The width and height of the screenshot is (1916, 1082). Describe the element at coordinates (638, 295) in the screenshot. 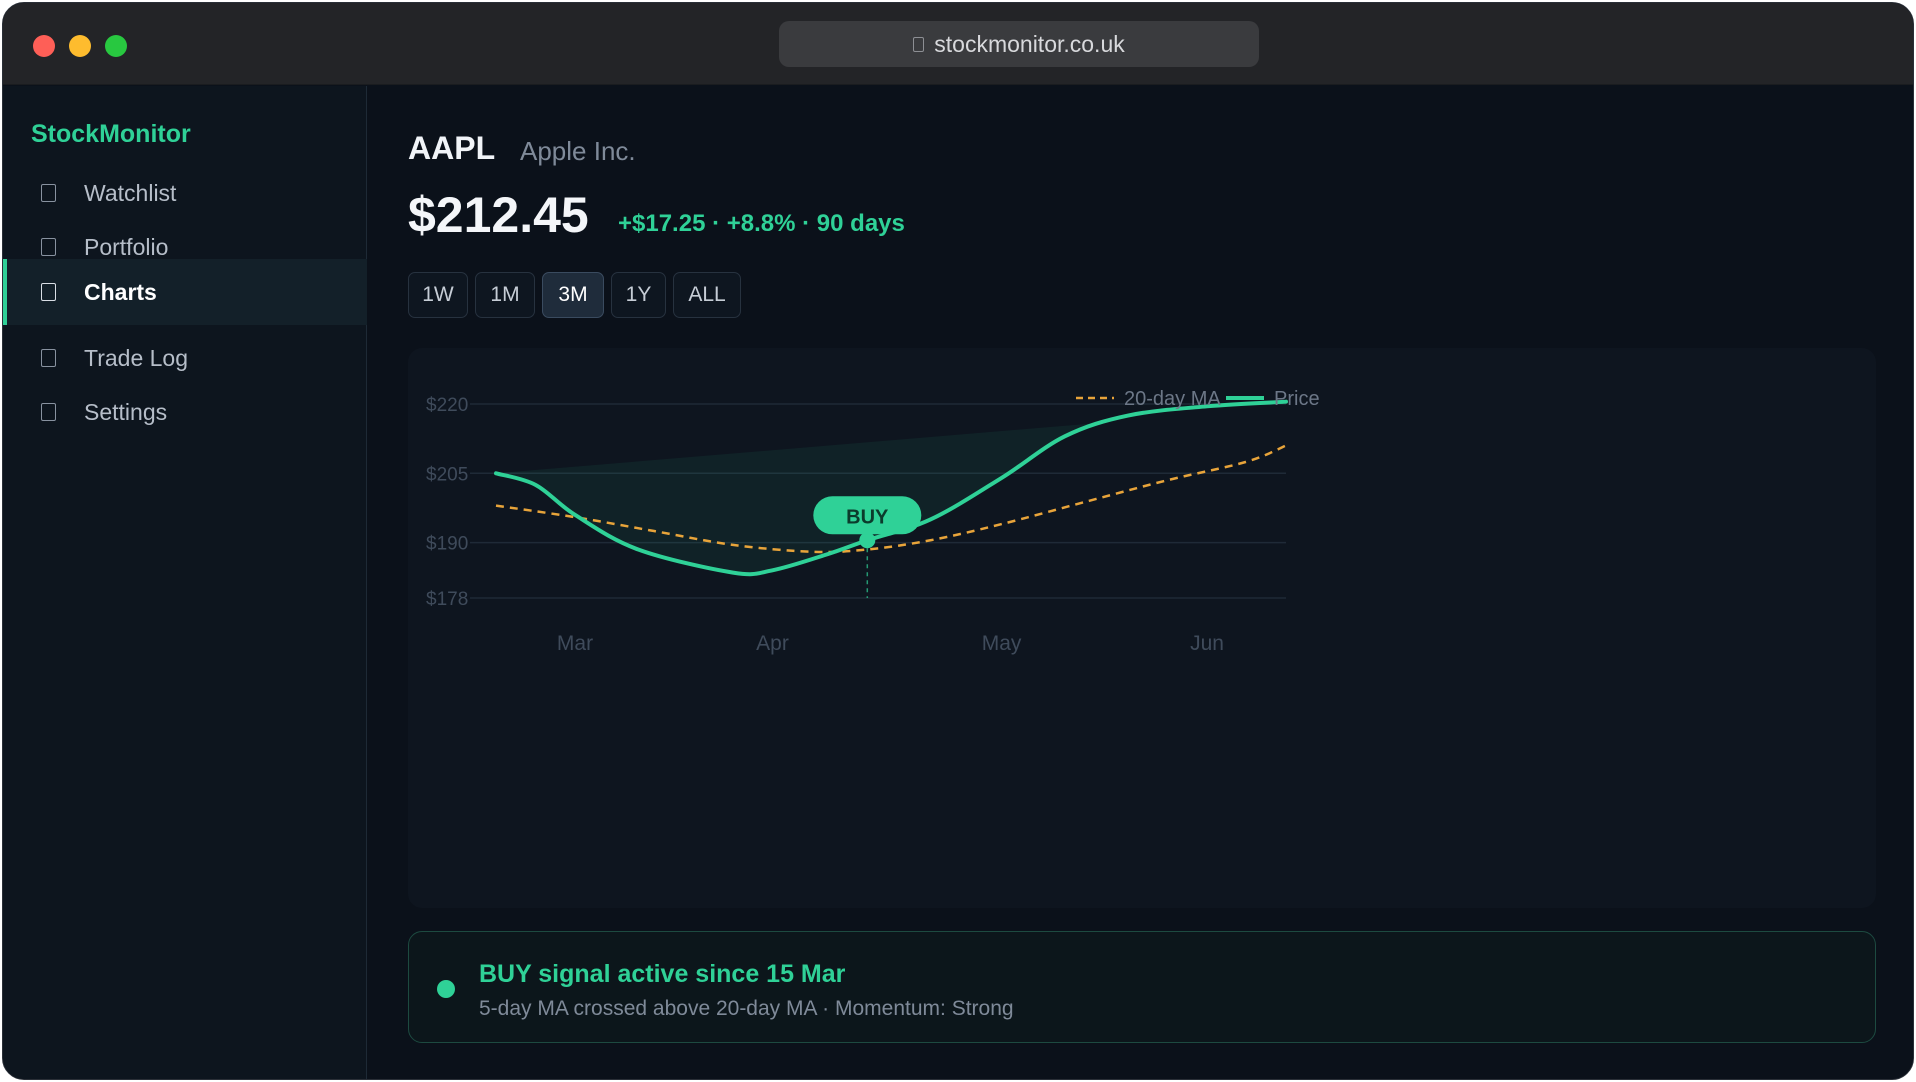

I see `range-button-1y: 1Y` at that location.